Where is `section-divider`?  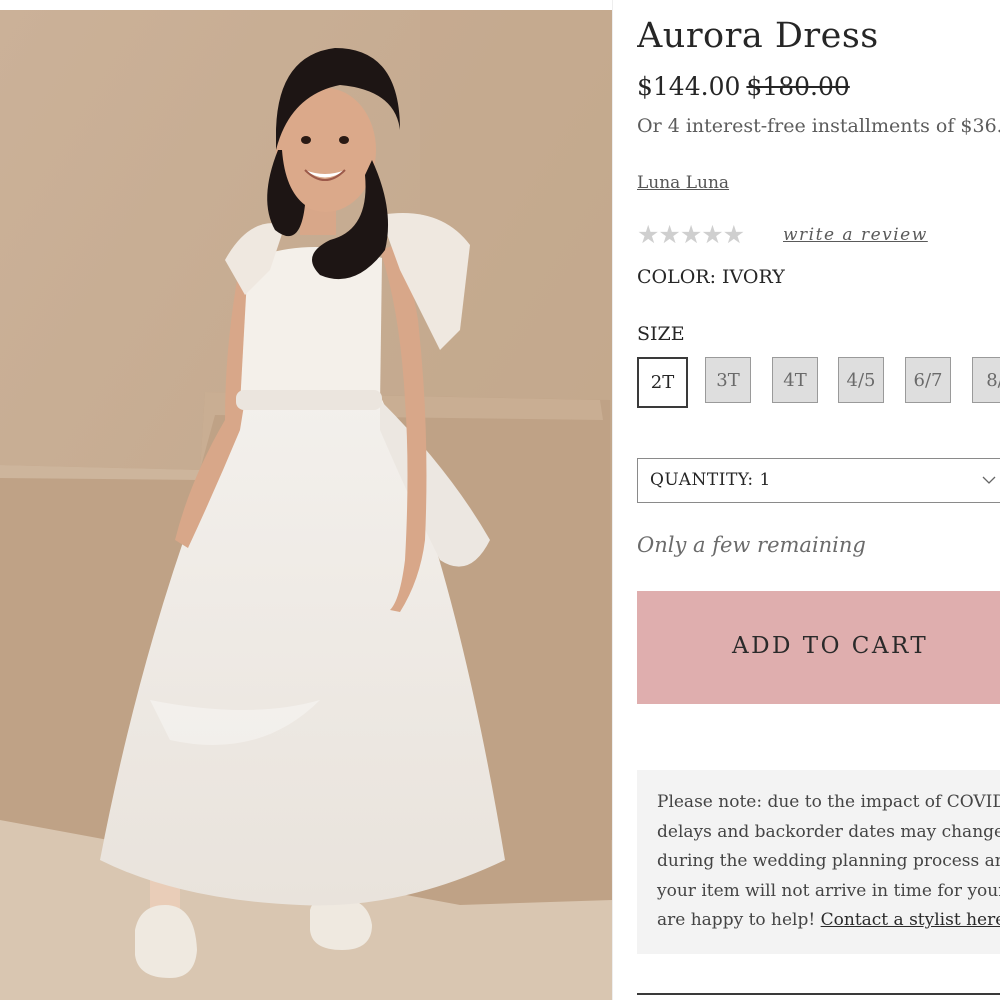 section-divider is located at coordinates (818, 994).